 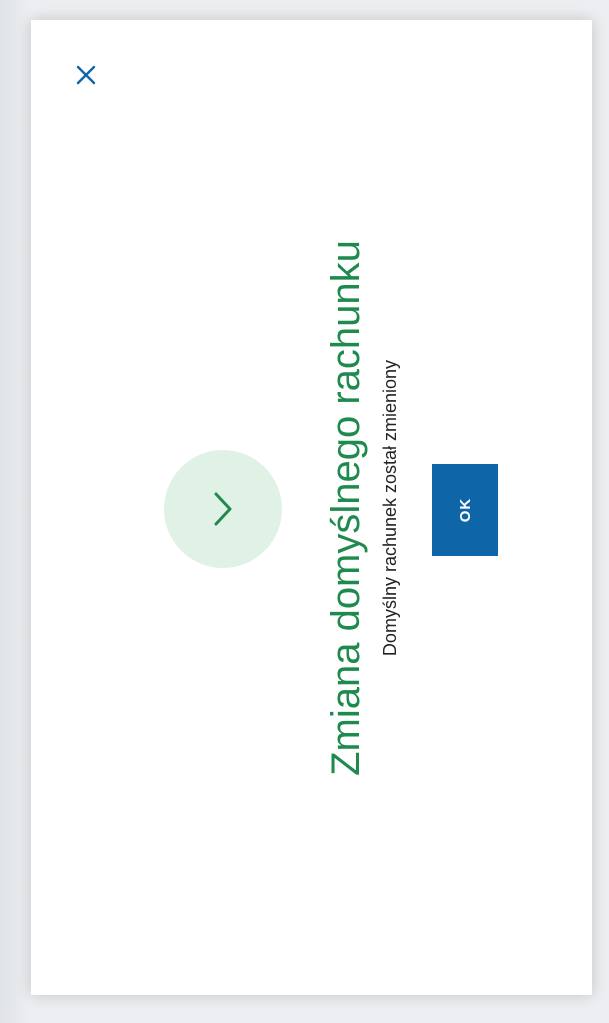 What do you see at coordinates (389, 507) in the screenshot?
I see `dialog-message: Domyślny rachunek został zmieniony` at bounding box center [389, 507].